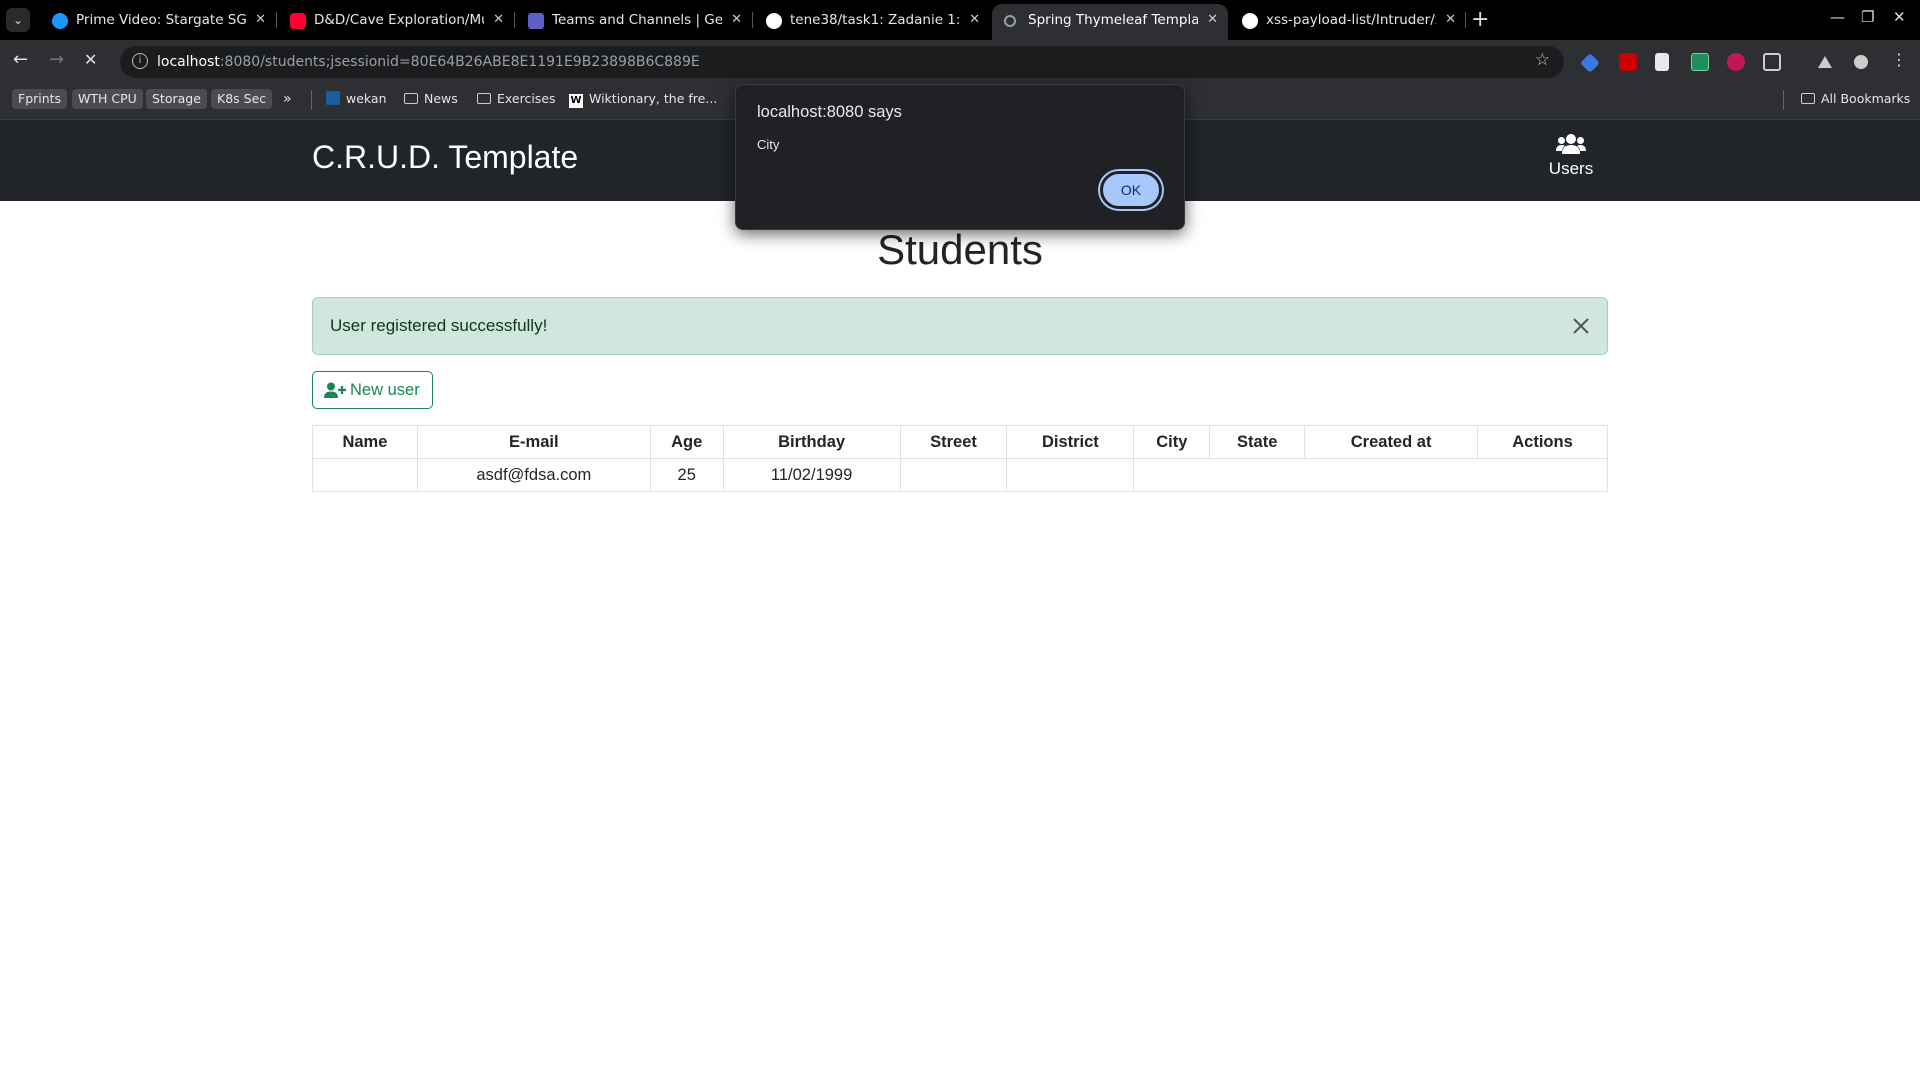 The image size is (1920, 1080). Describe the element at coordinates (1861, 62) in the screenshot. I see `profile-icon` at that location.